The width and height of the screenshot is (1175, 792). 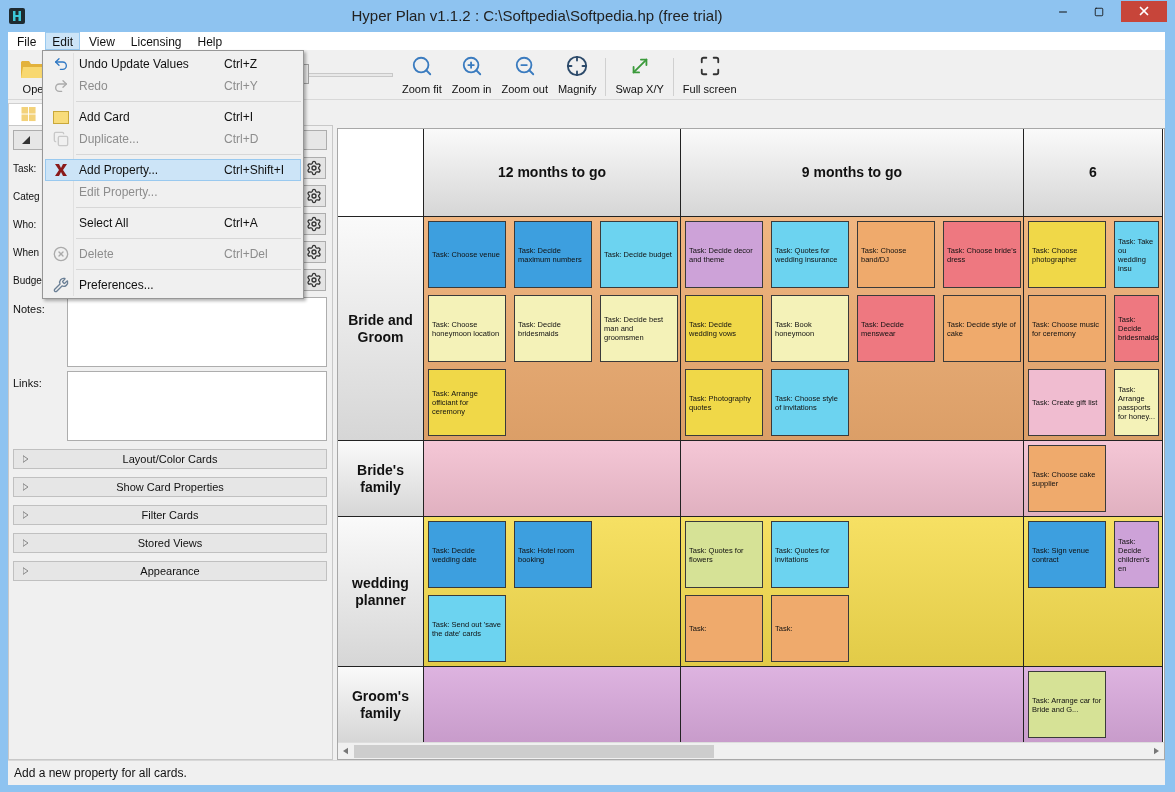 I want to click on window-title: Hyper Plan v1.1.2 : C:\Softpedia\Softpedia.hp (free trial), so click(x=537, y=15).